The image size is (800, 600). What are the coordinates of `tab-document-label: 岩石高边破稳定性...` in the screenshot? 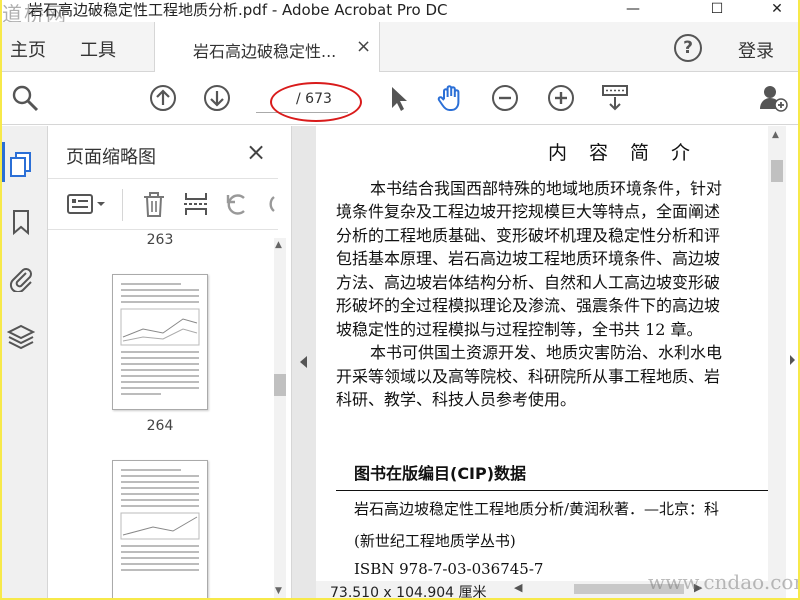 It's located at (265, 51).